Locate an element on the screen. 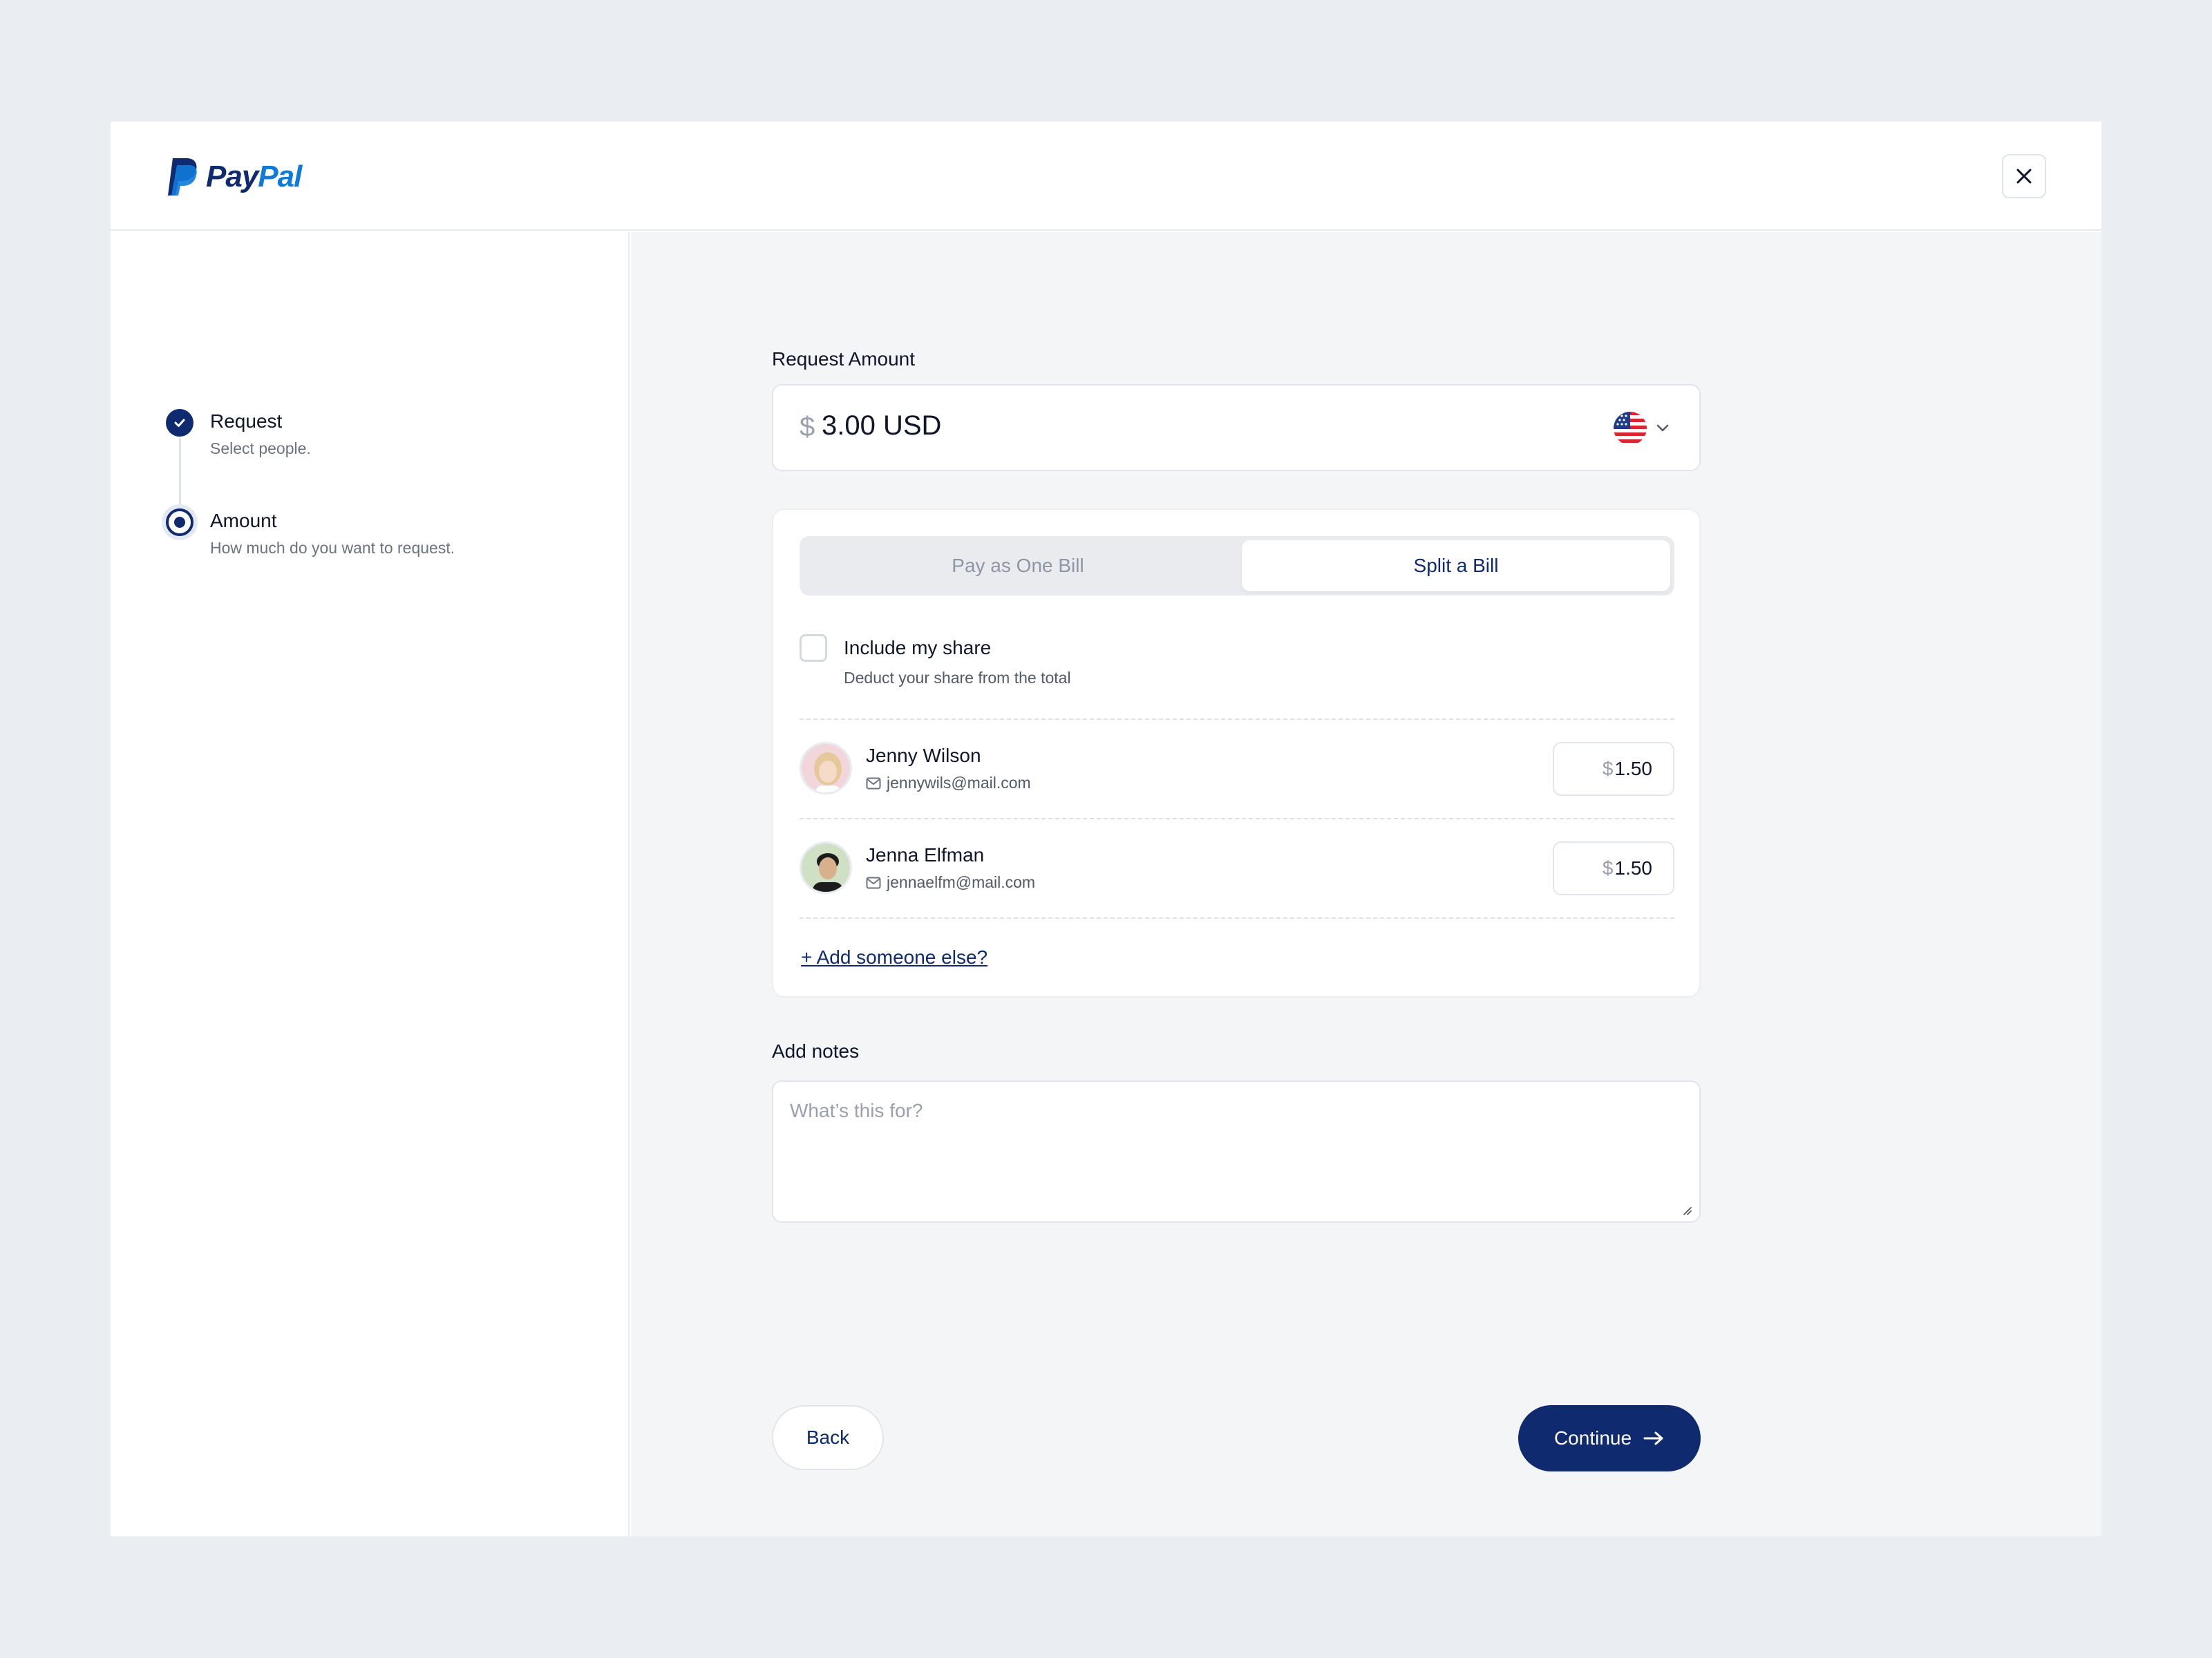 This screenshot has width=2212, height=1658. back-button: Back is located at coordinates (828, 1437).